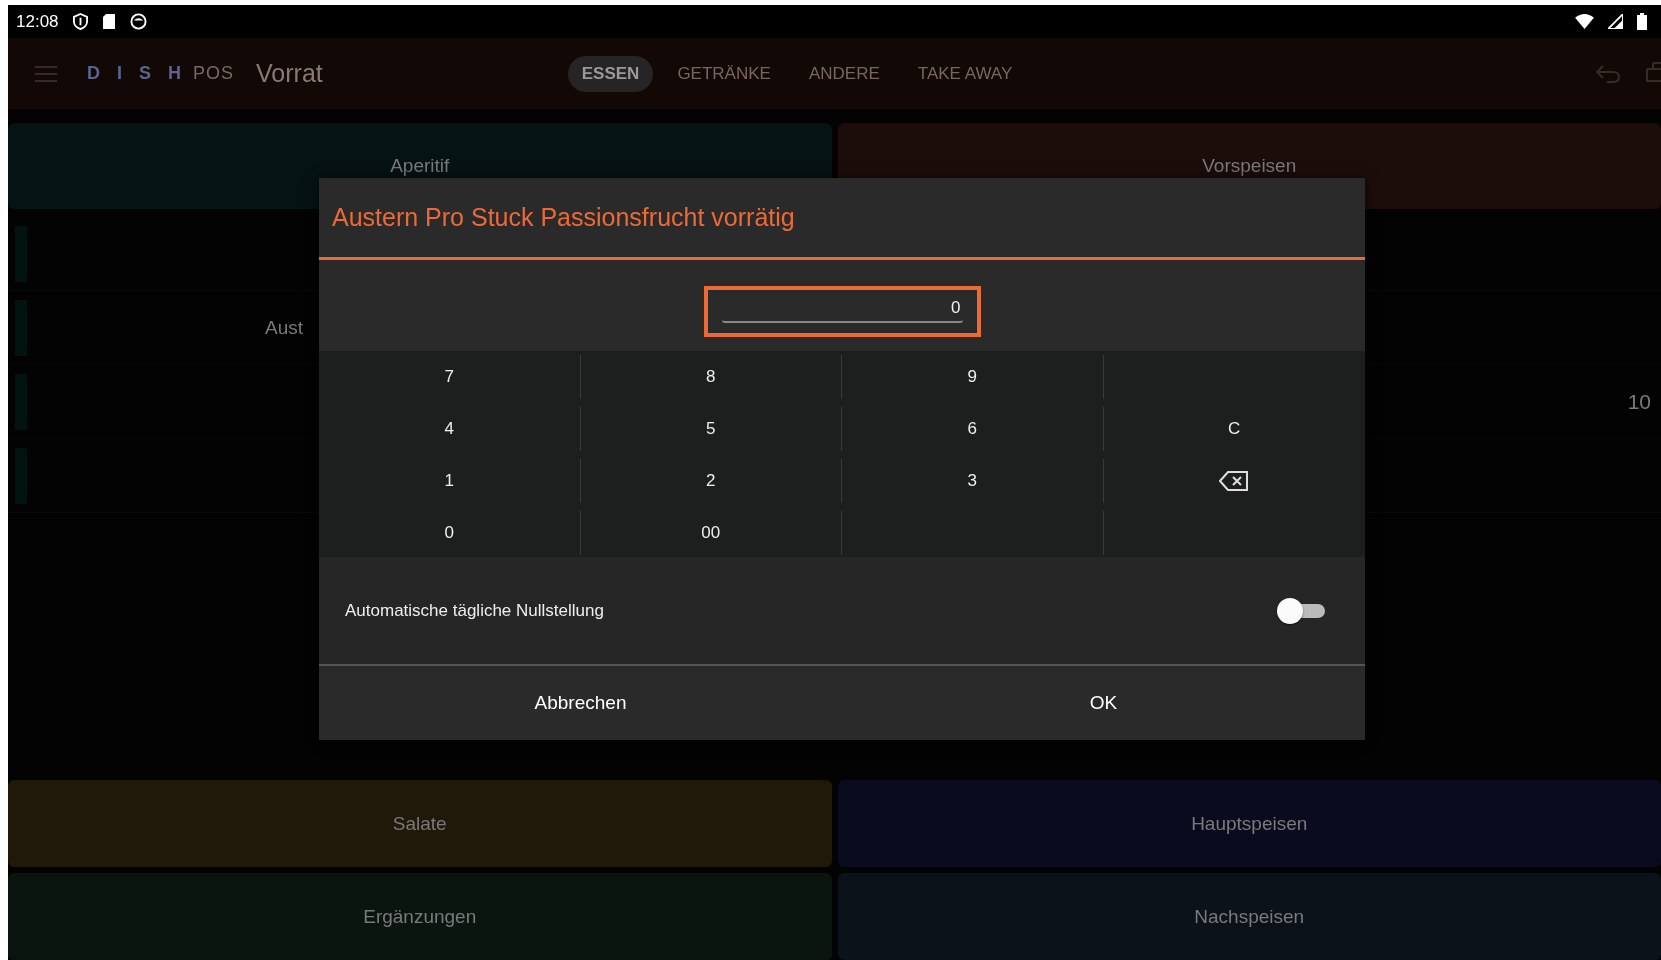 This screenshot has height=960, width=1661. Describe the element at coordinates (1249, 823) in the screenshot. I see `category-tile: Hauptspeisen` at that location.